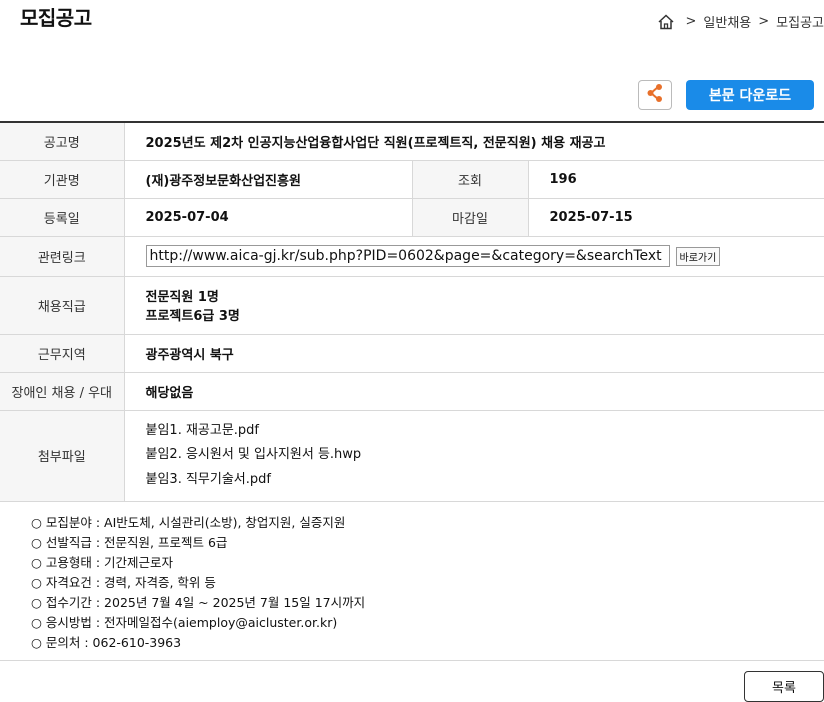  I want to click on description-line: ○ 선발직급 : 전문직원, 프로젝트 6급, so click(129, 542).